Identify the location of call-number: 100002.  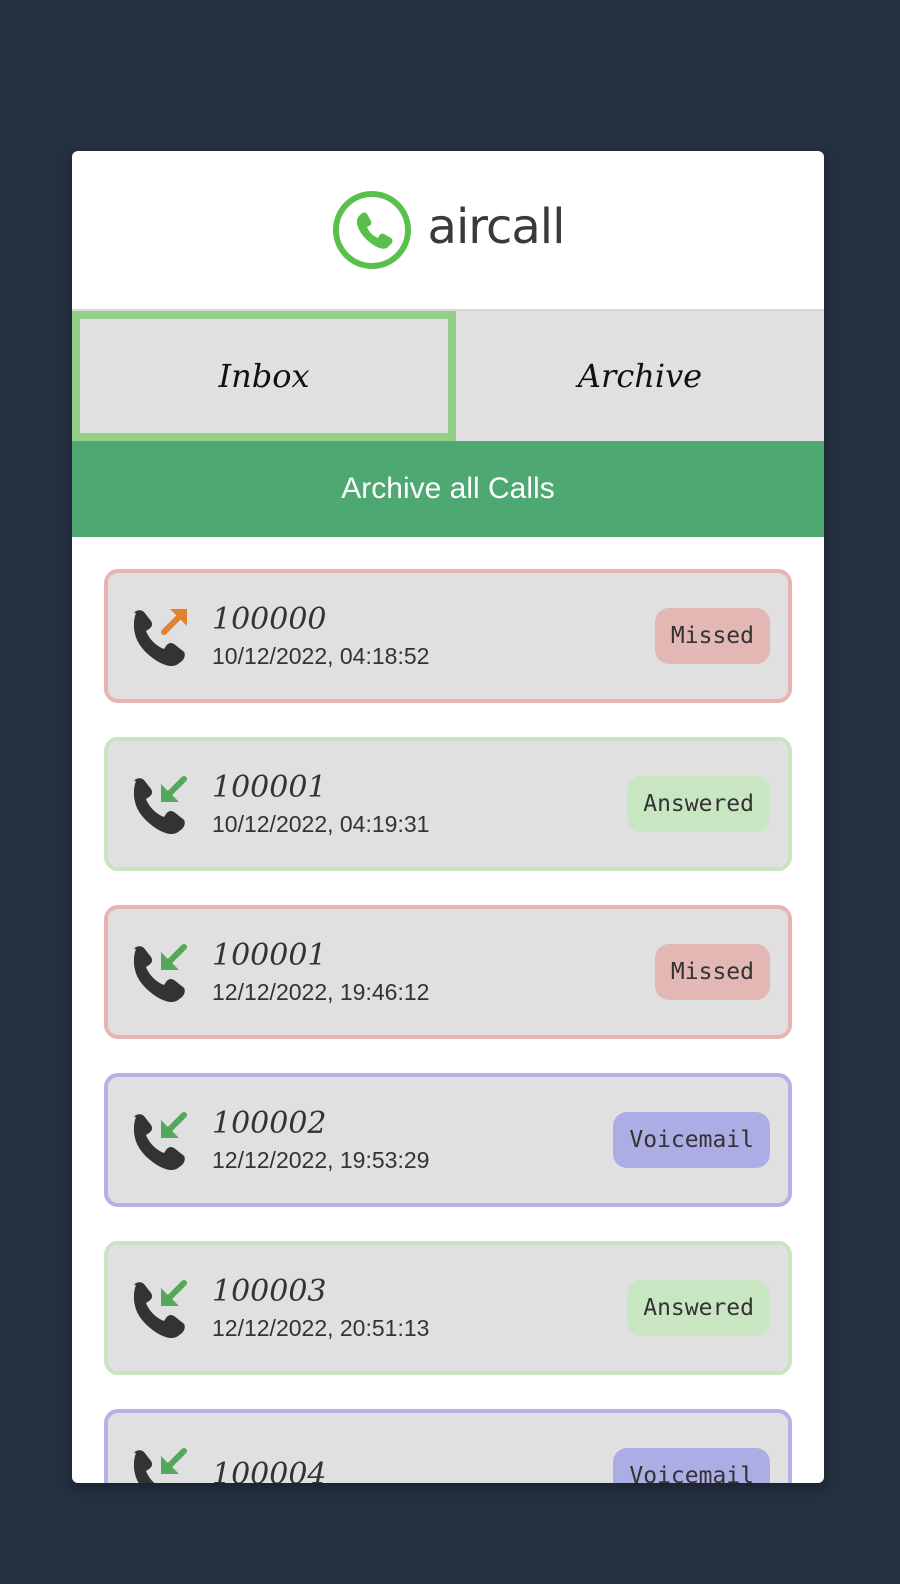
(269, 1123).